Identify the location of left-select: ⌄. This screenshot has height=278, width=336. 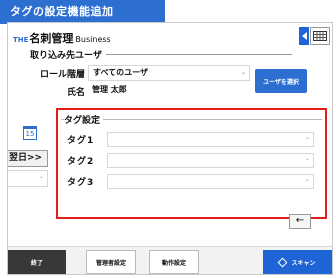
(28, 178).